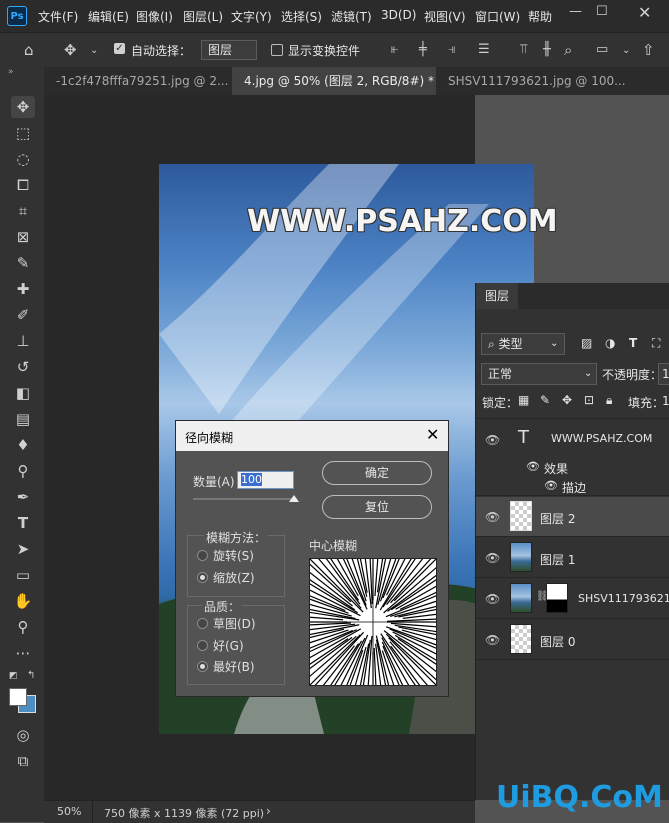 The image size is (669, 823). What do you see at coordinates (567, 400) in the screenshot?
I see `lock-position-icon: ✥` at bounding box center [567, 400].